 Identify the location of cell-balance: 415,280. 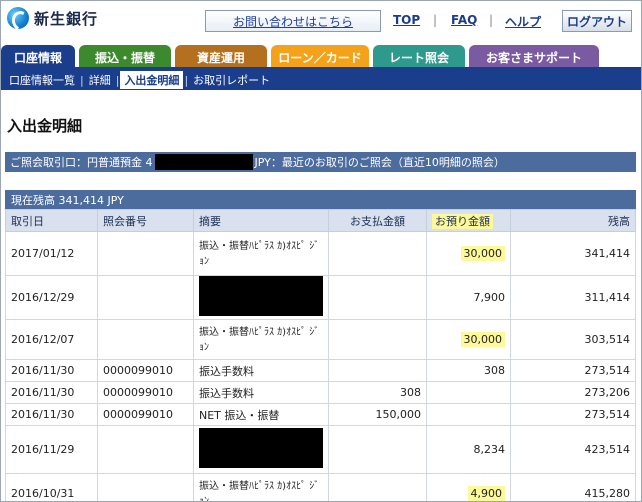
(573, 487).